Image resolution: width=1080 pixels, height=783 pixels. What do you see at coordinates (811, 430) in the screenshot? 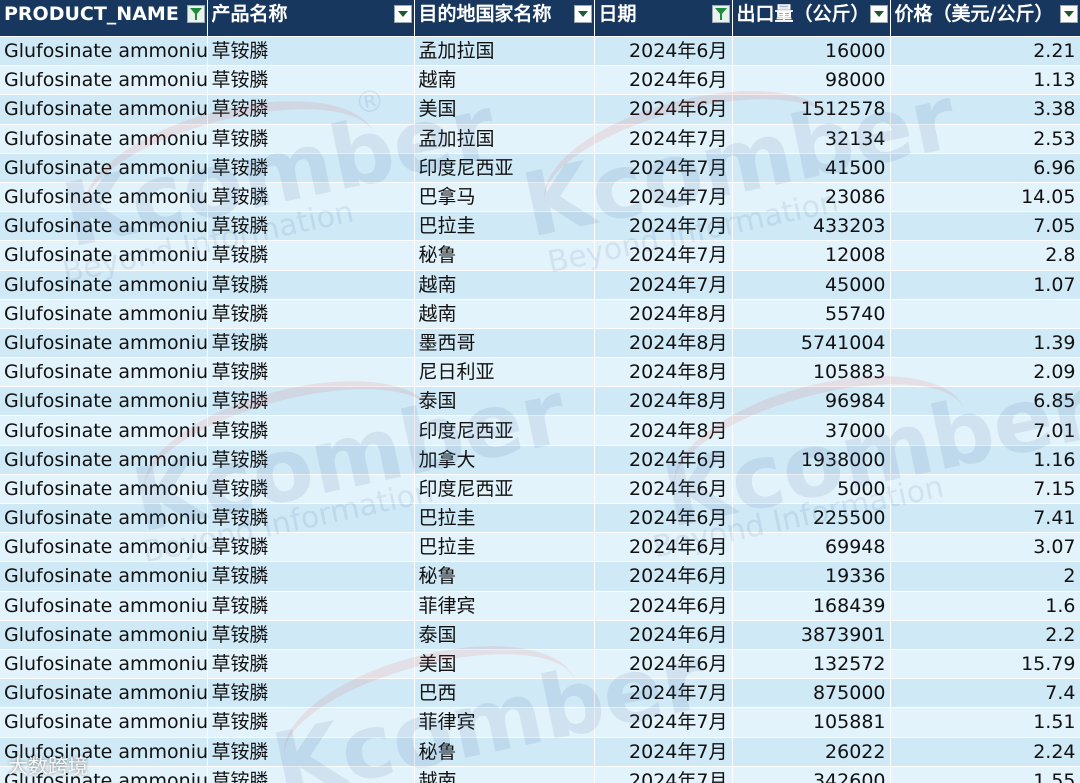
I see `cell-export-volume: 37000` at bounding box center [811, 430].